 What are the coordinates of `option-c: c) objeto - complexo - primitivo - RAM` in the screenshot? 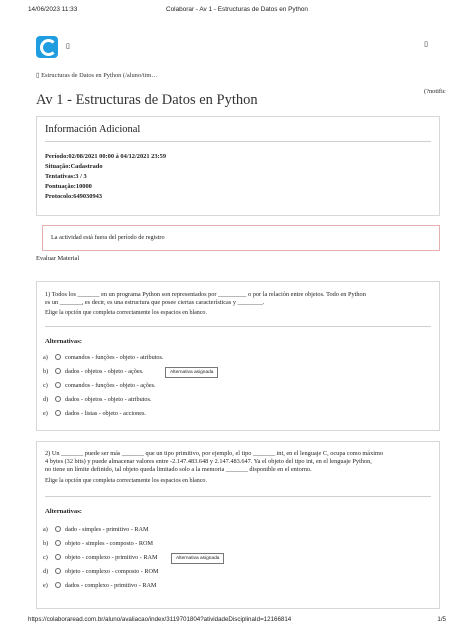 It's located at (100, 557).